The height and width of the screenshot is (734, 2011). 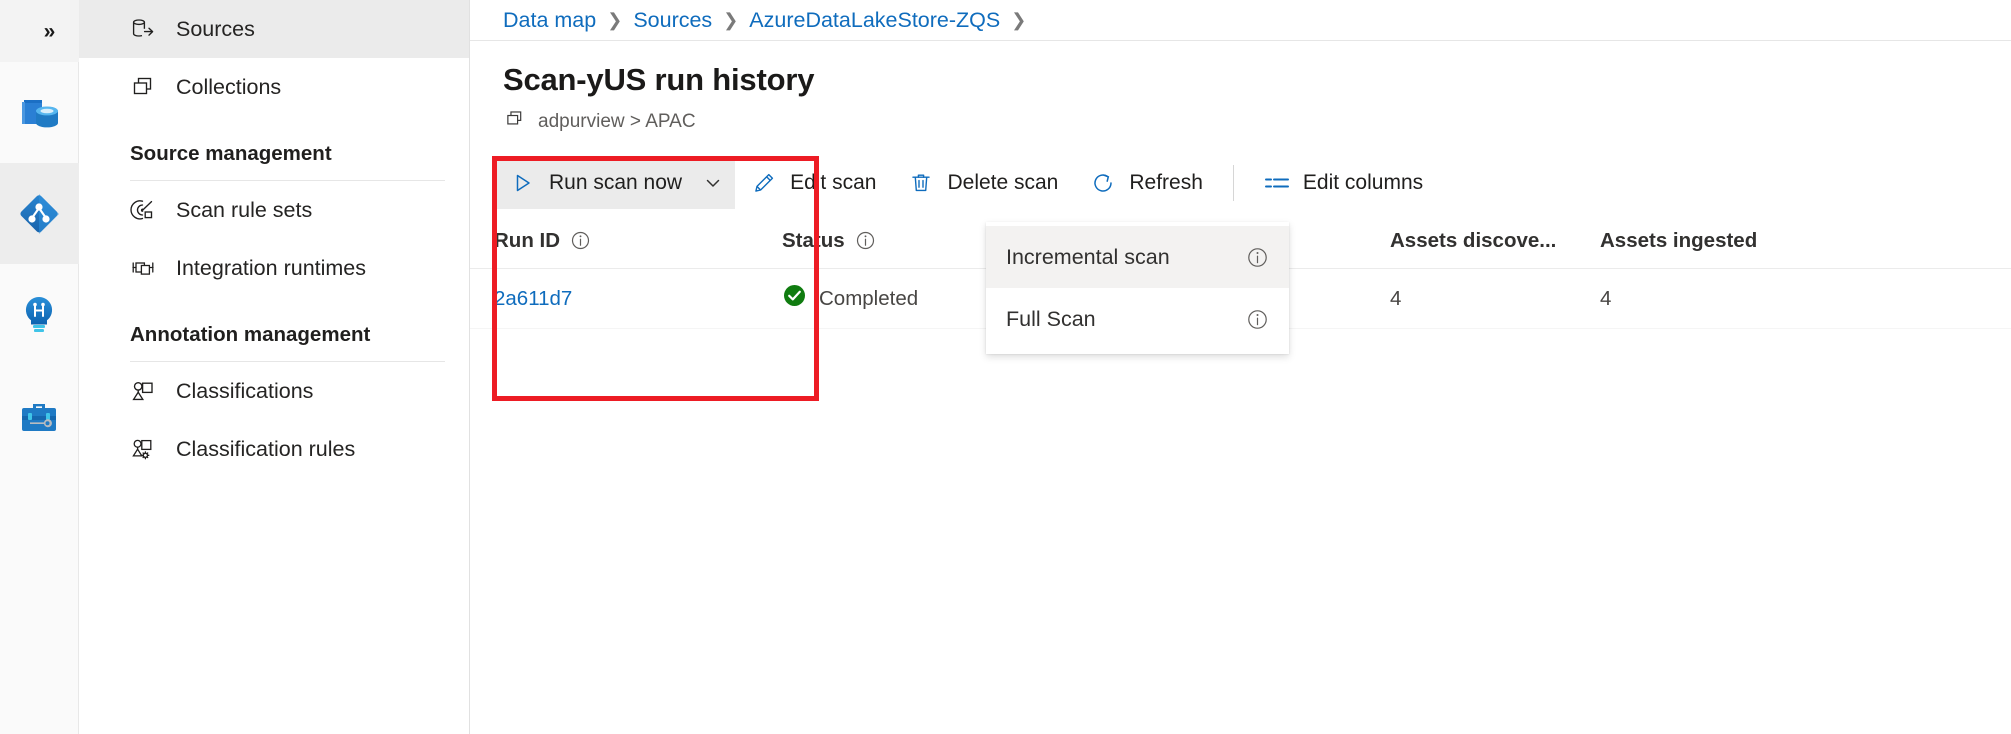 I want to click on integration-runtimes-icon, so click(x=143, y=268).